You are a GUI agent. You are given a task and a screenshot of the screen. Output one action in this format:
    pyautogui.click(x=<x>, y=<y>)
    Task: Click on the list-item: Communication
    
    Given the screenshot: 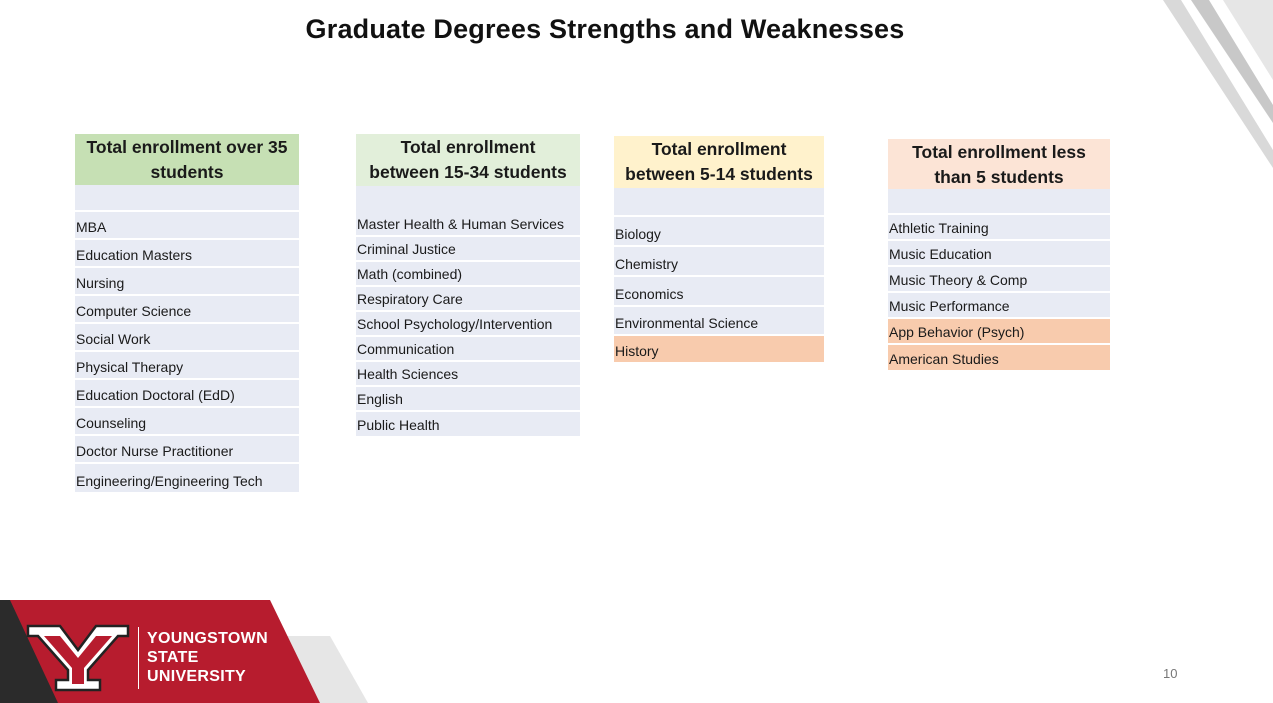 What is the action you would take?
    pyautogui.click(x=468, y=349)
    